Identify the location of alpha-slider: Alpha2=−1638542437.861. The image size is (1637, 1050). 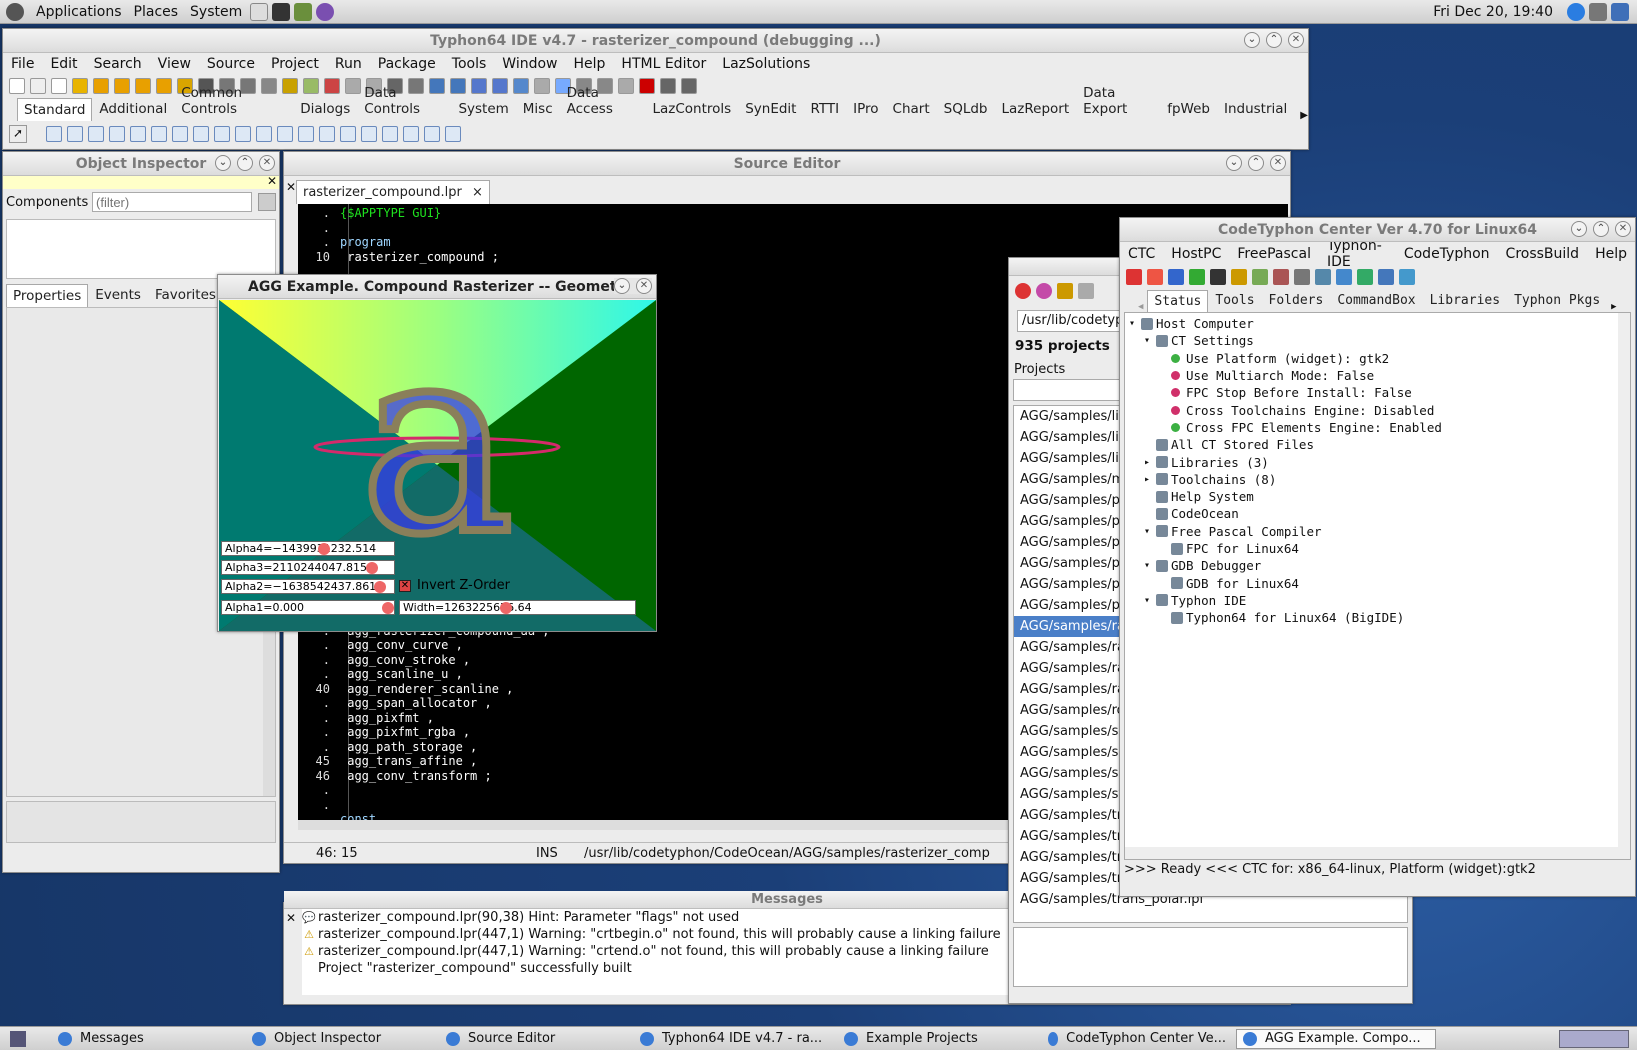
(308, 586).